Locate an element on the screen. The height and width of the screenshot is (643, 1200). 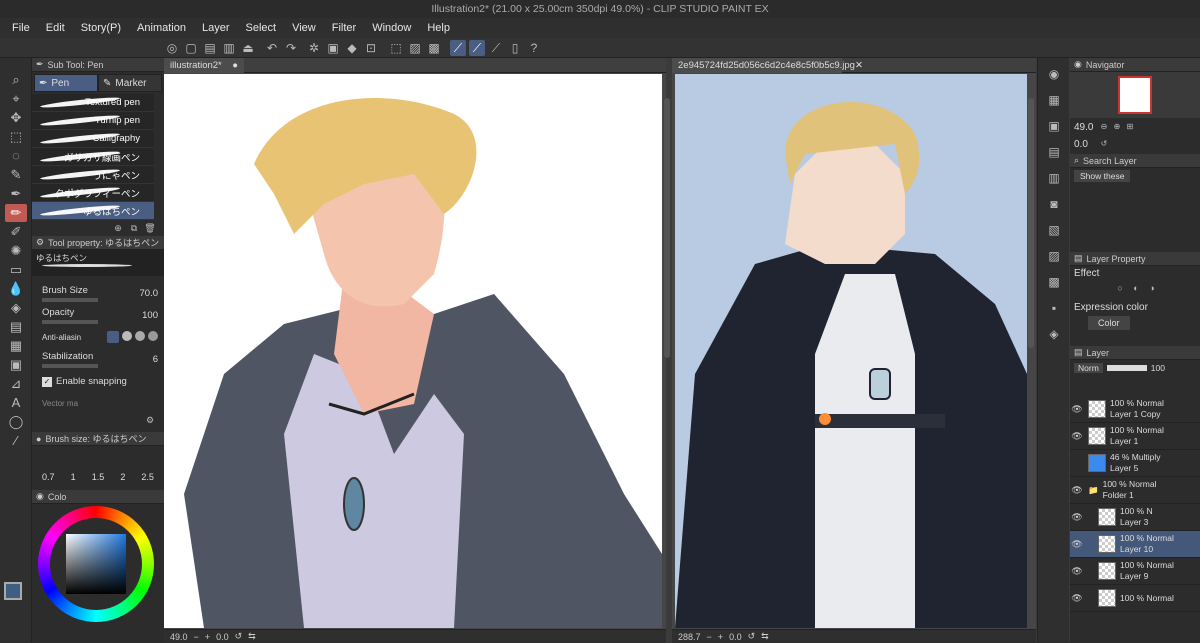
snapping-checkbox: ✓ is located at coordinates (47, 381).